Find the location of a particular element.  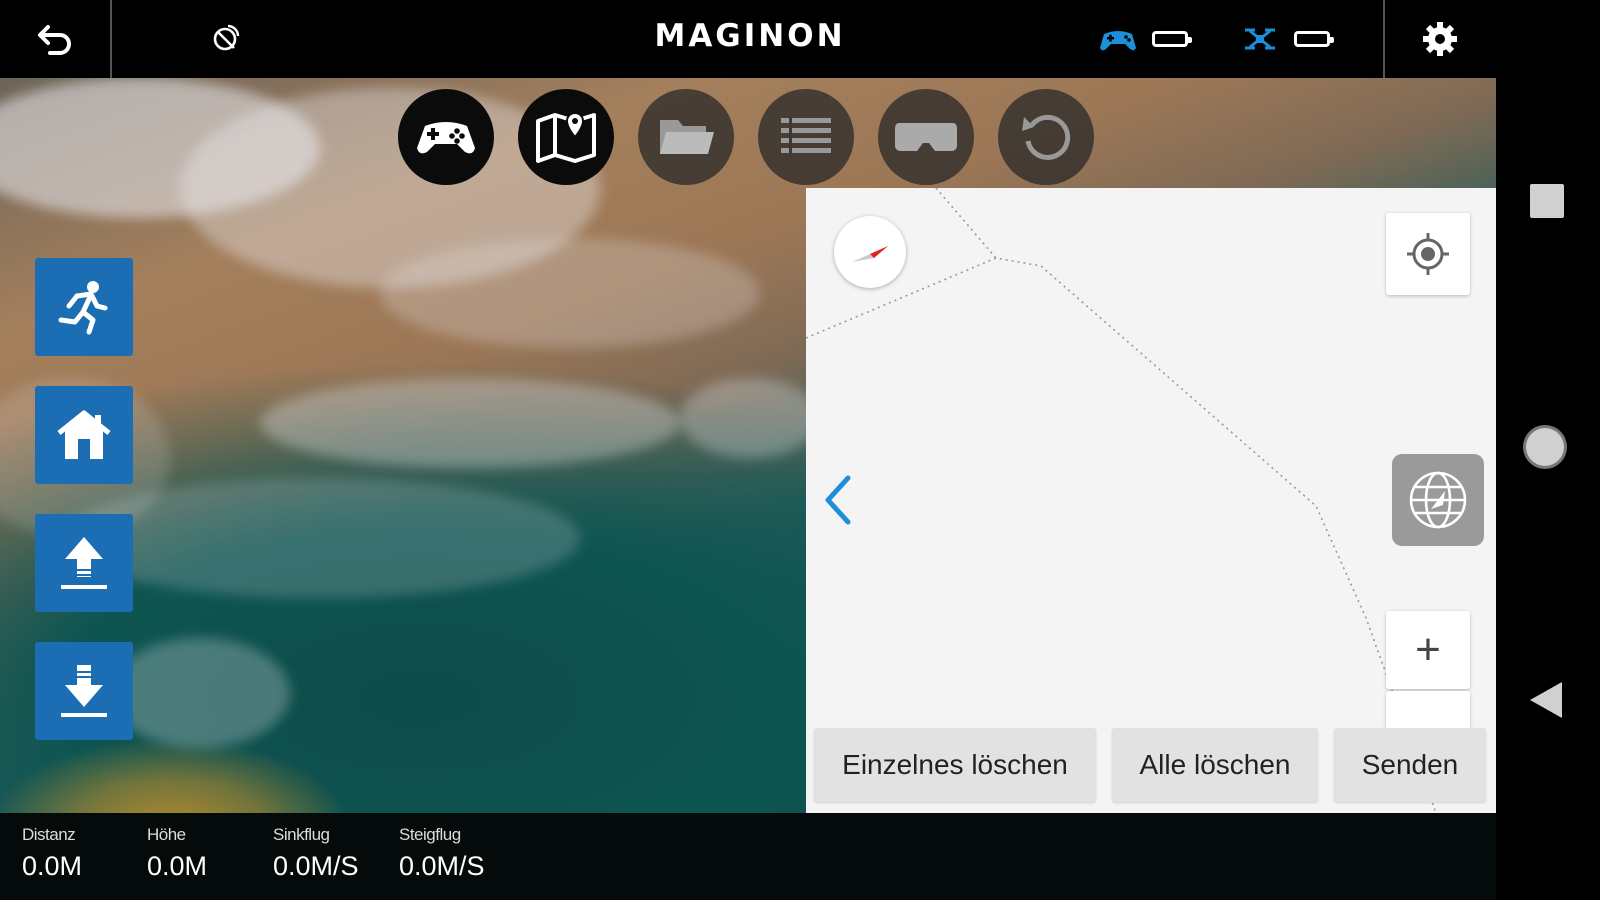

mode-rotate-button is located at coordinates (1046, 137).